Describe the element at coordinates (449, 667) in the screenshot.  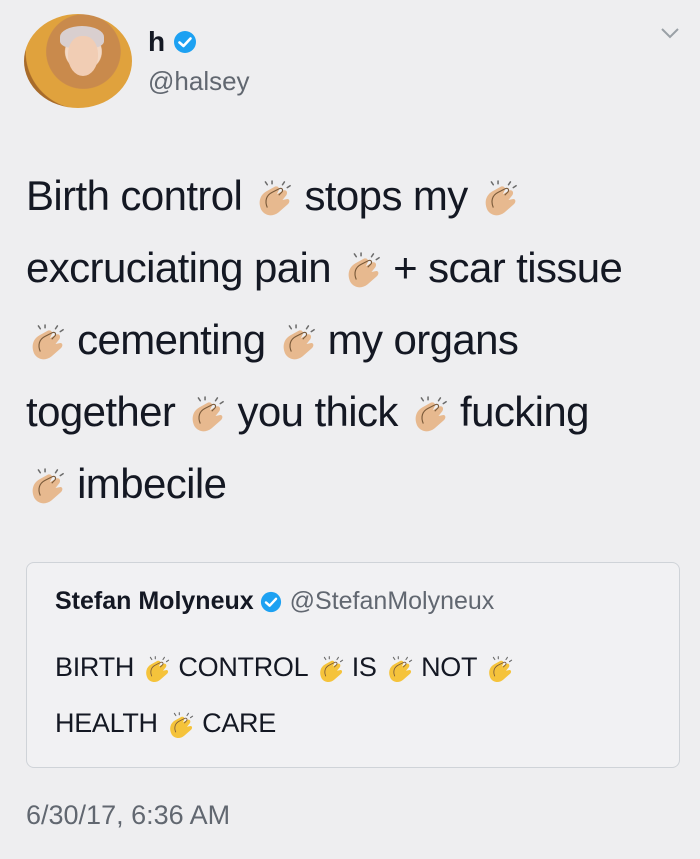
I see `quoted-text-segment: NOT` at that location.